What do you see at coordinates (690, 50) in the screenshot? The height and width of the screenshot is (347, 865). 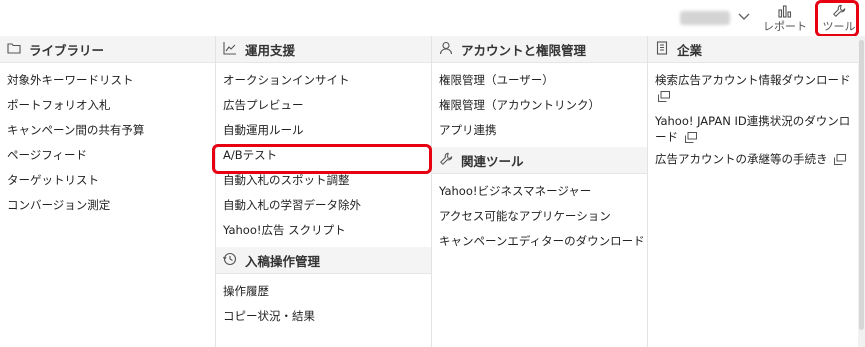 I see `company-title: 企業` at bounding box center [690, 50].